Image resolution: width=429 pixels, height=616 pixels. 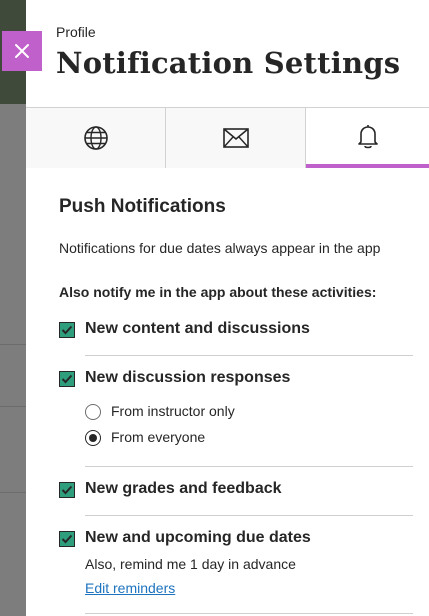 I want to click on checkbox-new-content, so click(x=67, y=330).